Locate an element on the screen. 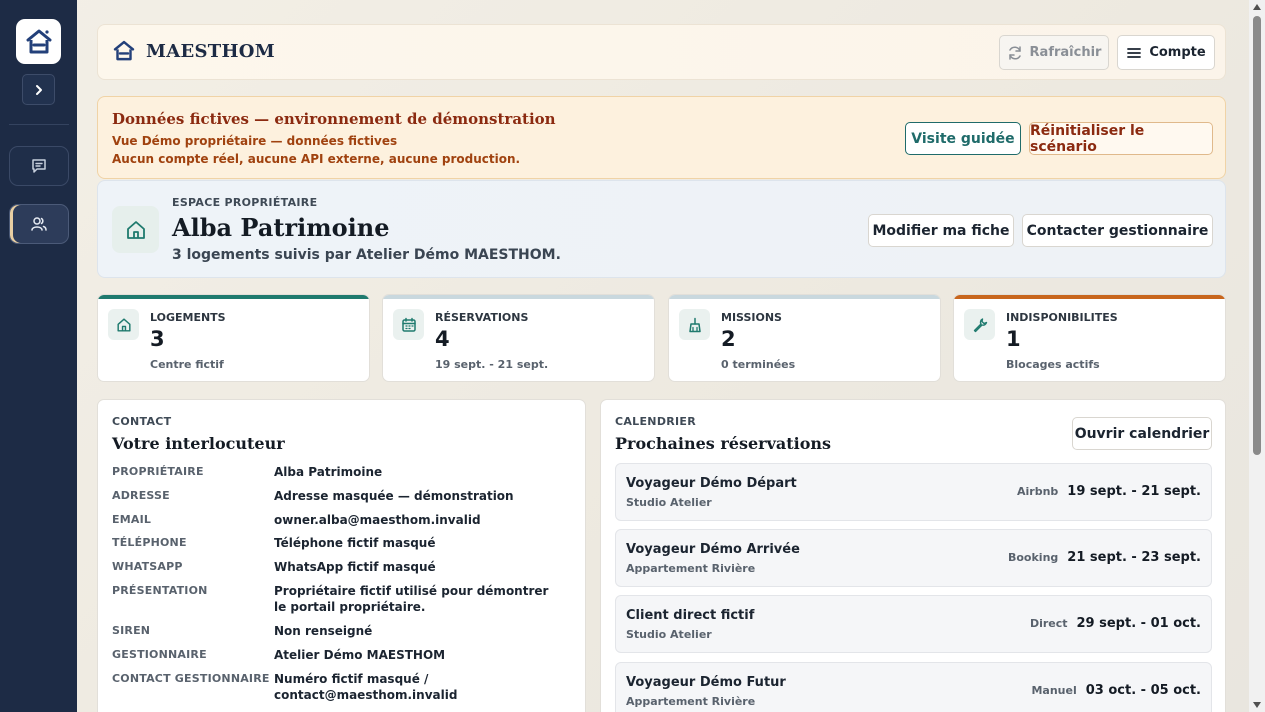 The height and width of the screenshot is (712, 1265). owner-name: Alba Patrimoine is located at coordinates (281, 227).